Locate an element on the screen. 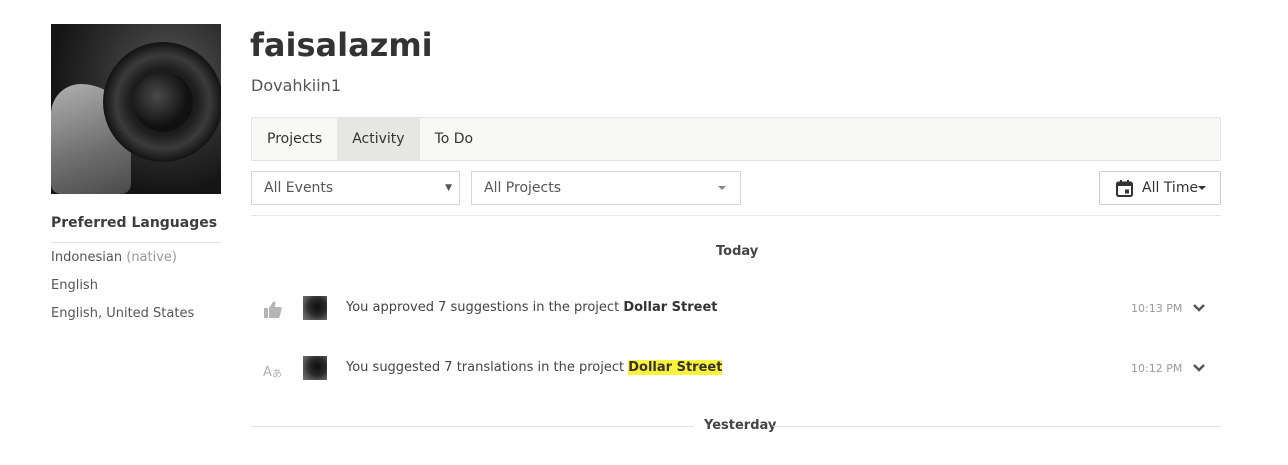 This screenshot has height=465, width=1288. time-filter-button: All Time is located at coordinates (1160, 188).